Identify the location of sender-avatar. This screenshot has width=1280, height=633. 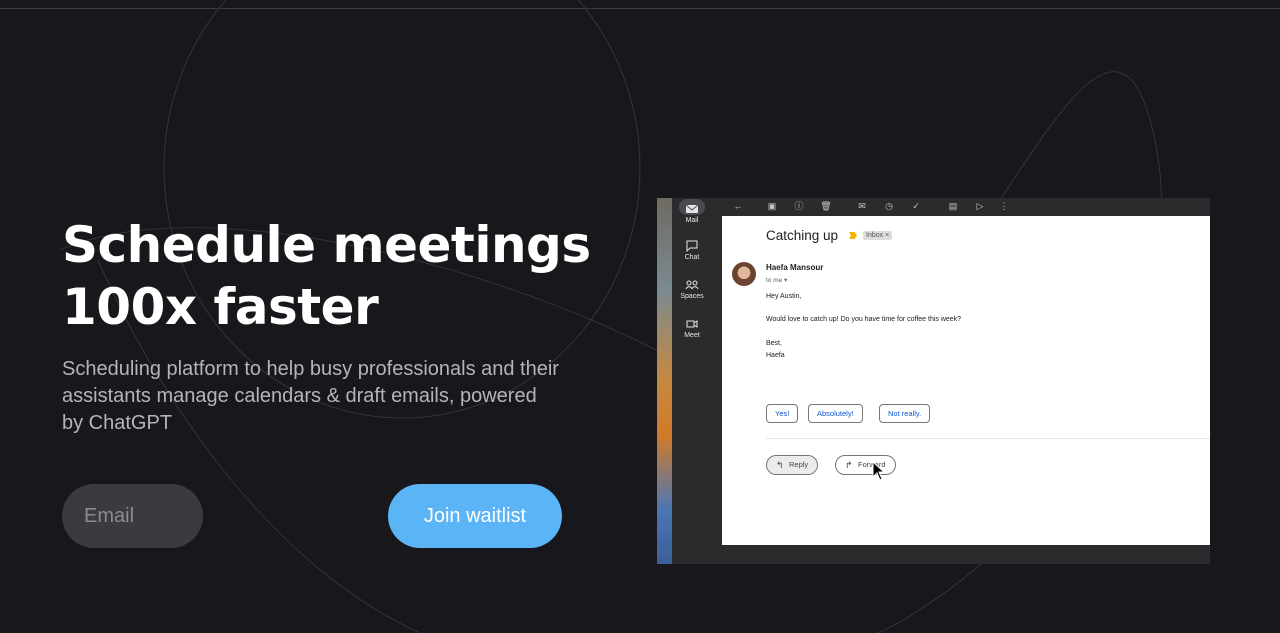
(744, 274).